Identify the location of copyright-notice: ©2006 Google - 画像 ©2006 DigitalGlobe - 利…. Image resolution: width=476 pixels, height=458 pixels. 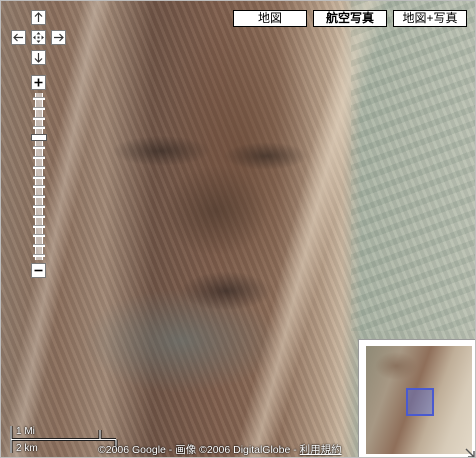
(220, 449).